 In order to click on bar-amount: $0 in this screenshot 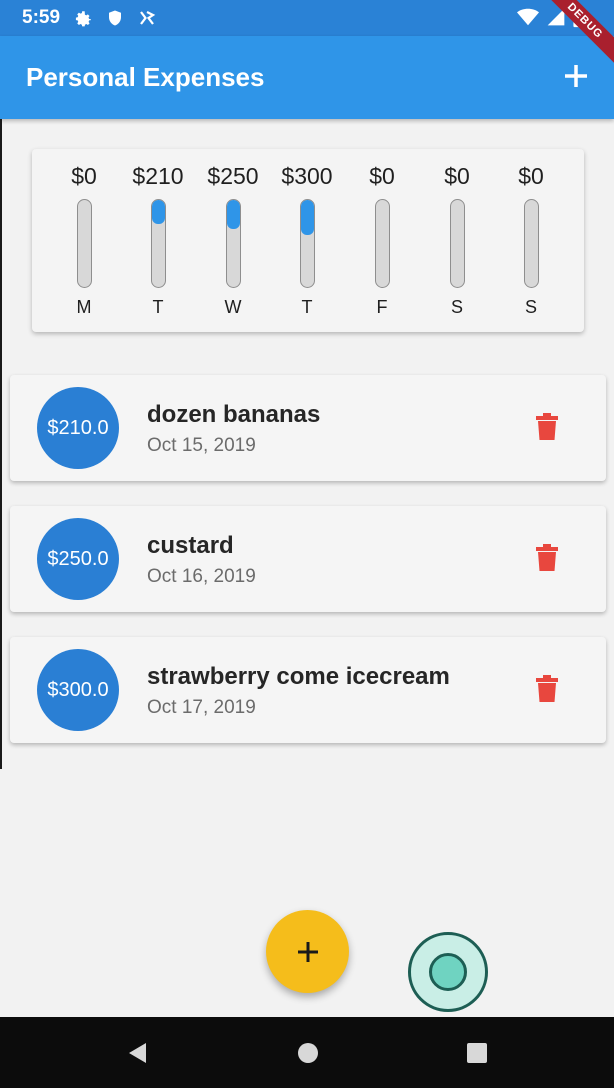, I will do `click(531, 176)`.